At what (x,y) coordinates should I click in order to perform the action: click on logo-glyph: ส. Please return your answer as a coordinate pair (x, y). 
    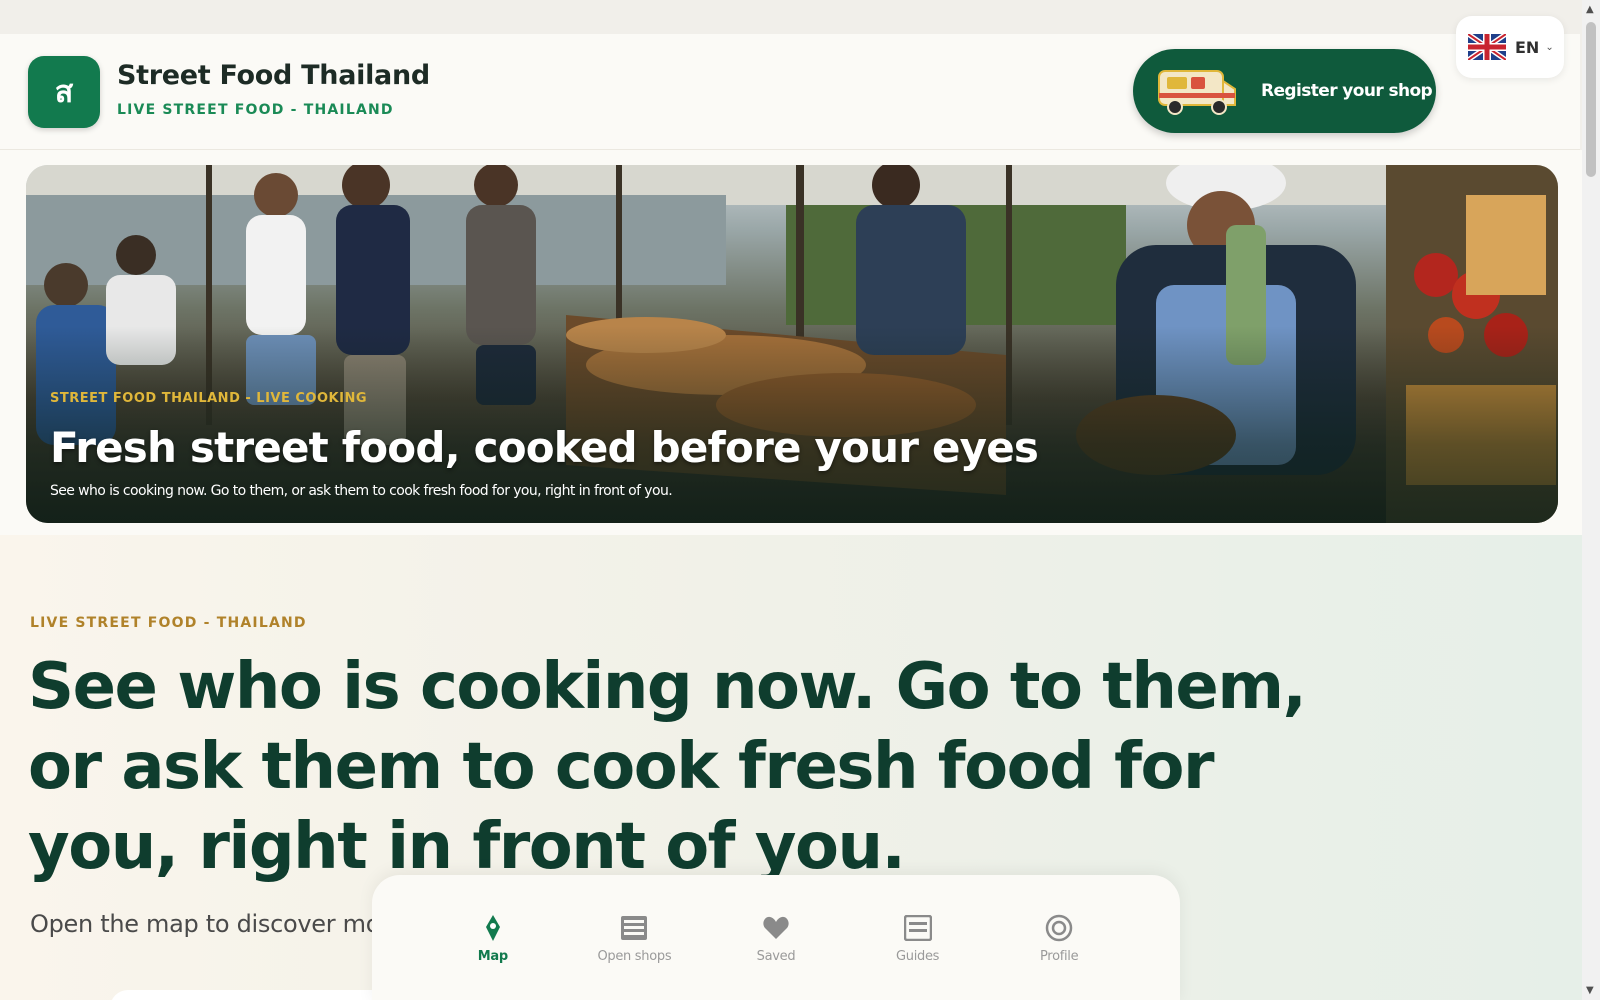
    Looking at the image, I should click on (64, 92).